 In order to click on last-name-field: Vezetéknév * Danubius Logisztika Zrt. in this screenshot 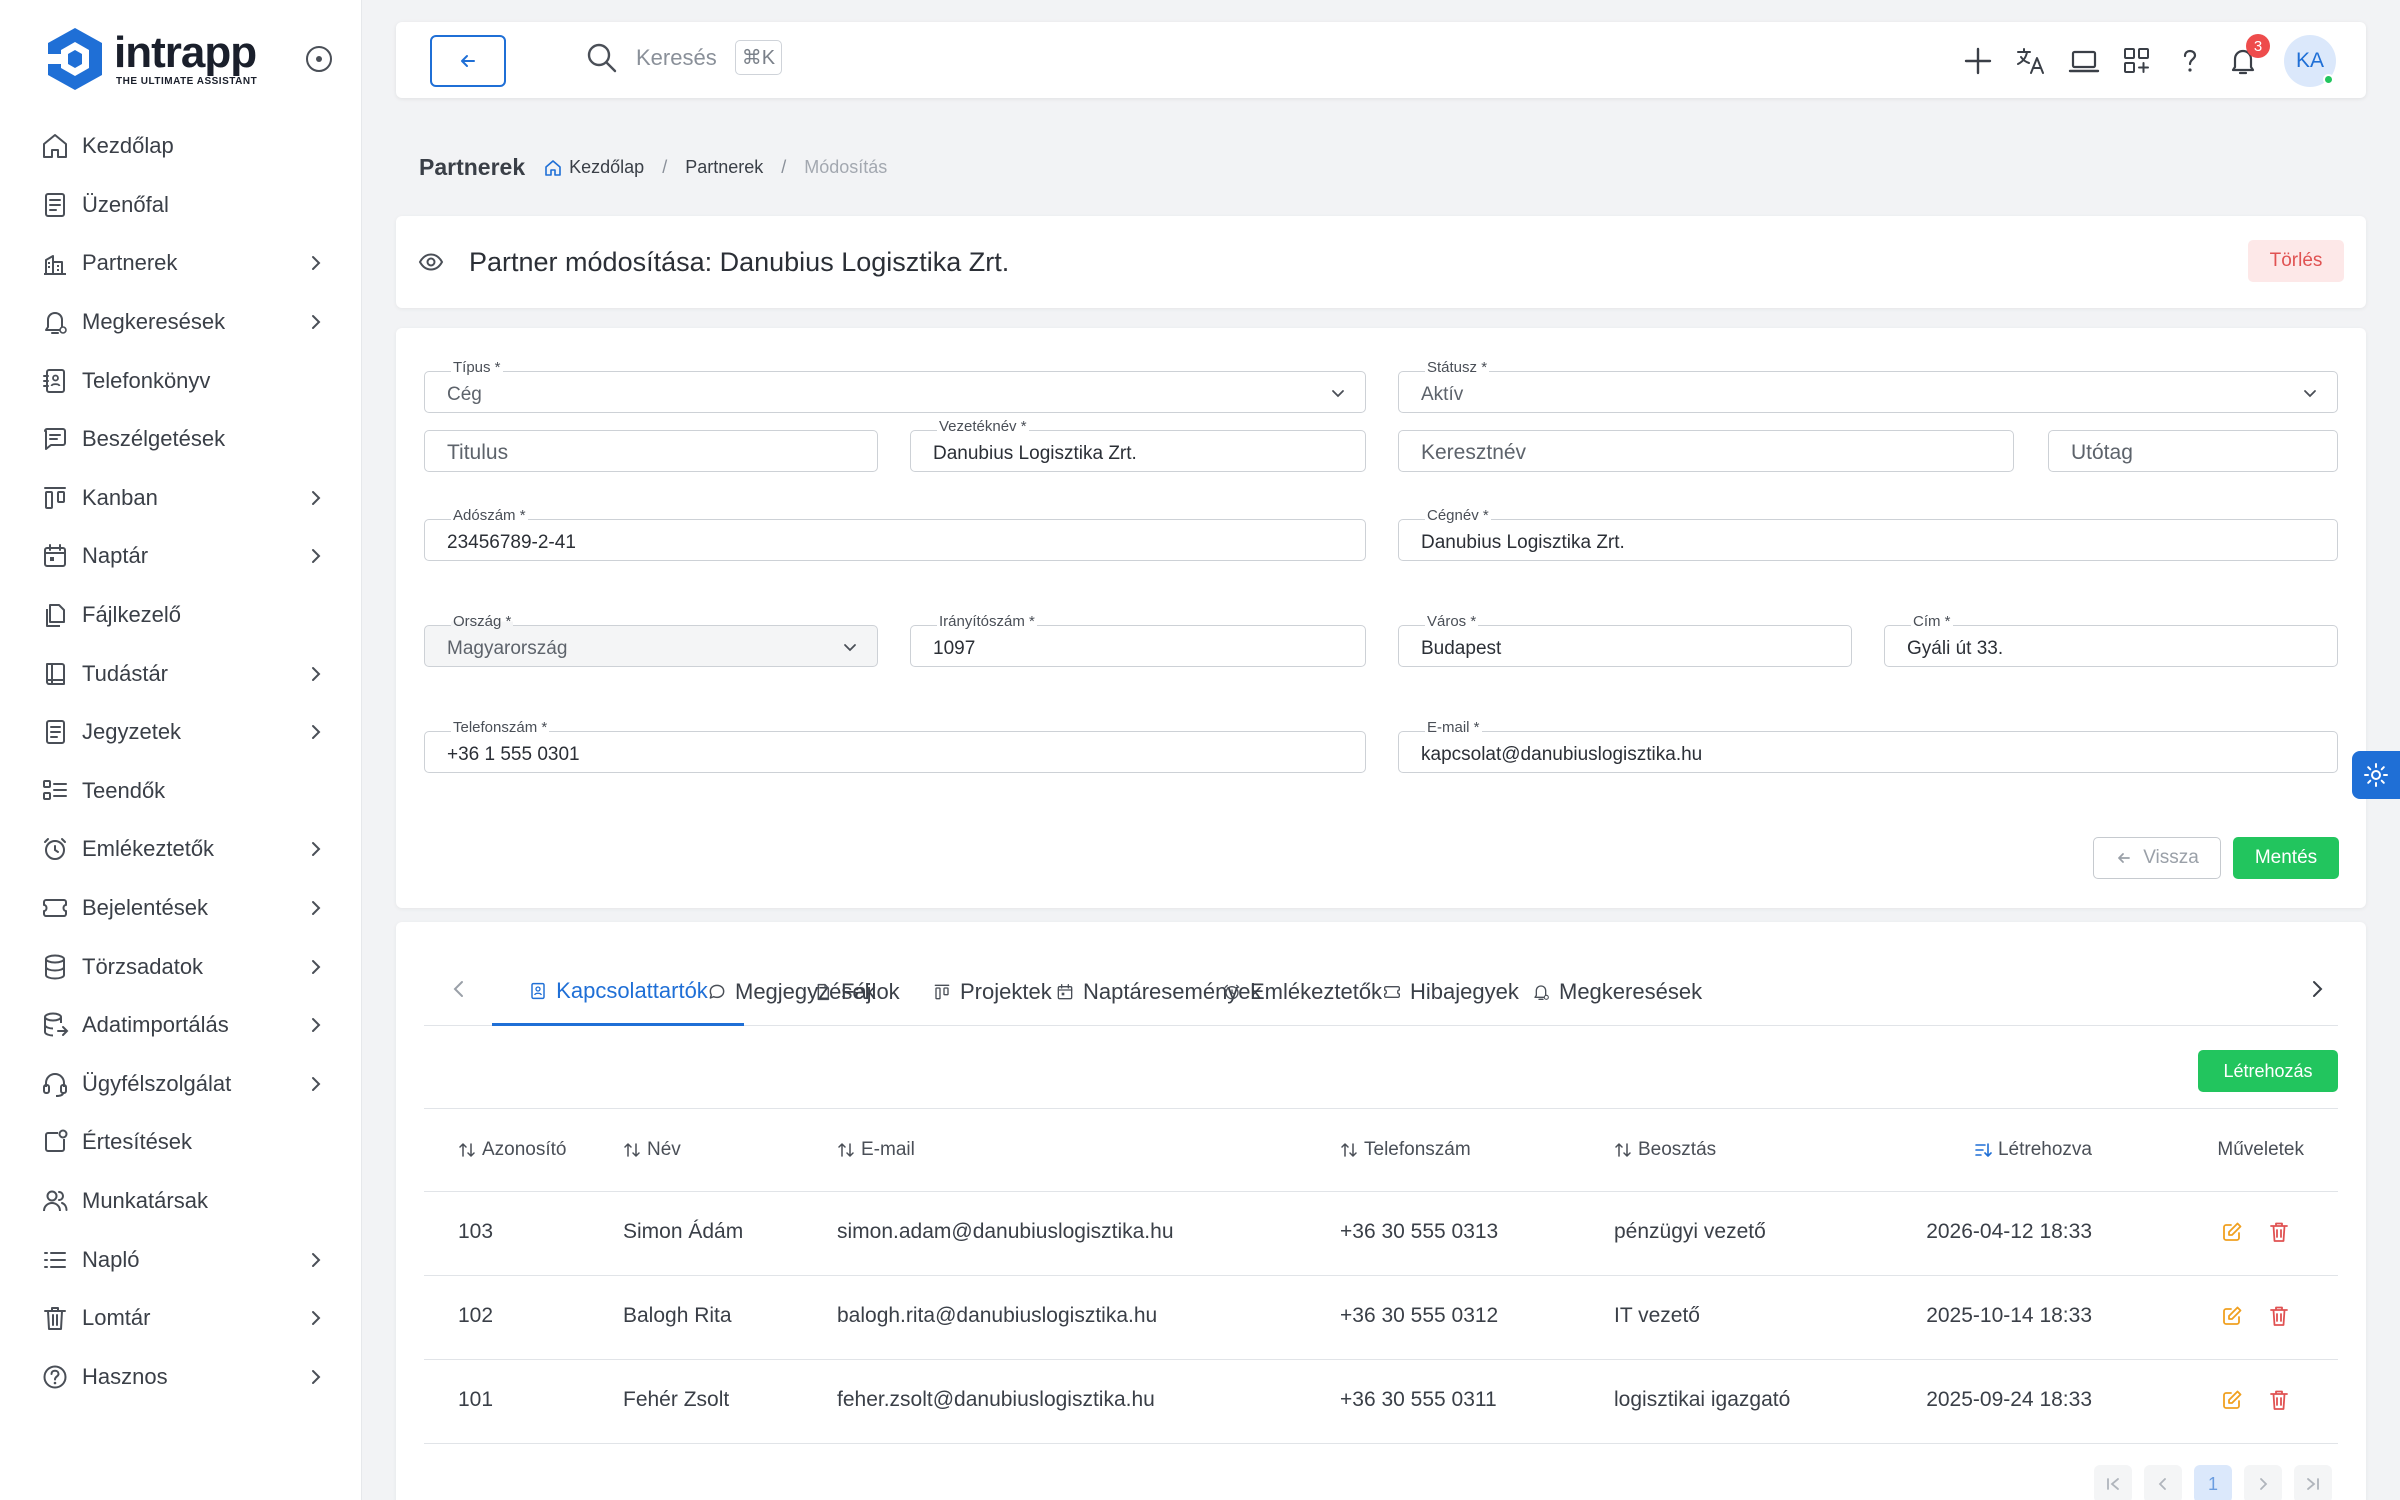, I will do `click(1138, 445)`.